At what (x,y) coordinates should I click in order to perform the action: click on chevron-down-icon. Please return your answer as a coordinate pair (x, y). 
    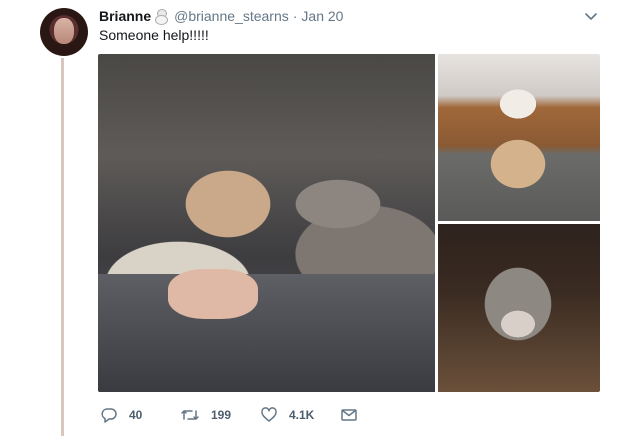
    Looking at the image, I should click on (591, 16).